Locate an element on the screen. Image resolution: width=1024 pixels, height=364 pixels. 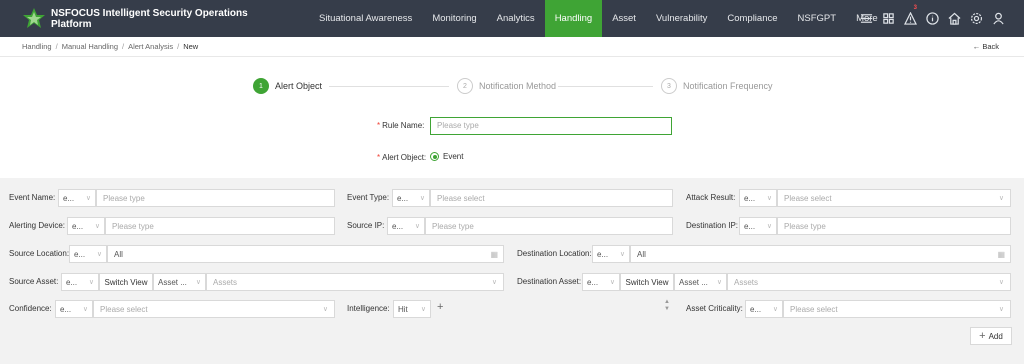
radio-checked-icon is located at coordinates (434, 156).